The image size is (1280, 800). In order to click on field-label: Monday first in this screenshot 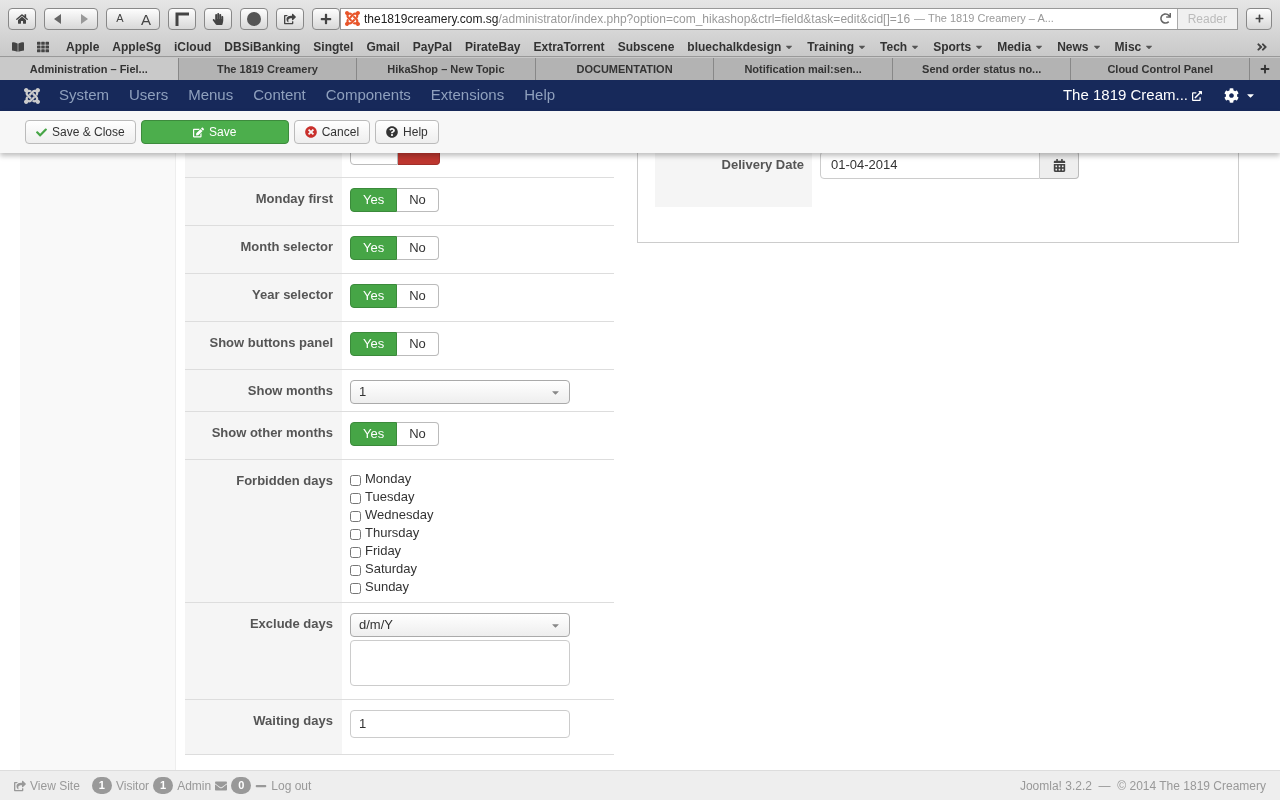, I will do `click(294, 199)`.